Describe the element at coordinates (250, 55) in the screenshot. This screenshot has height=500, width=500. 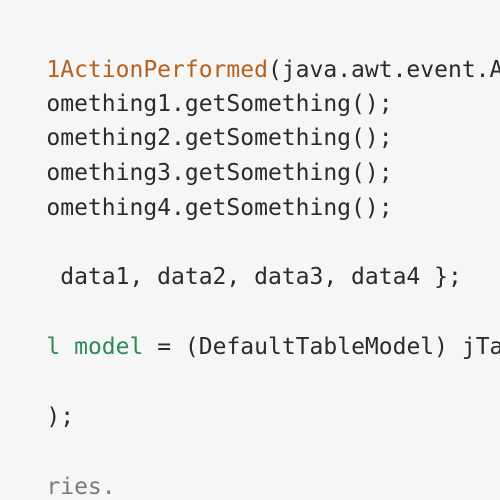
I see `code-line-1: 1ActionPerformed(java.awt.event.A` at that location.